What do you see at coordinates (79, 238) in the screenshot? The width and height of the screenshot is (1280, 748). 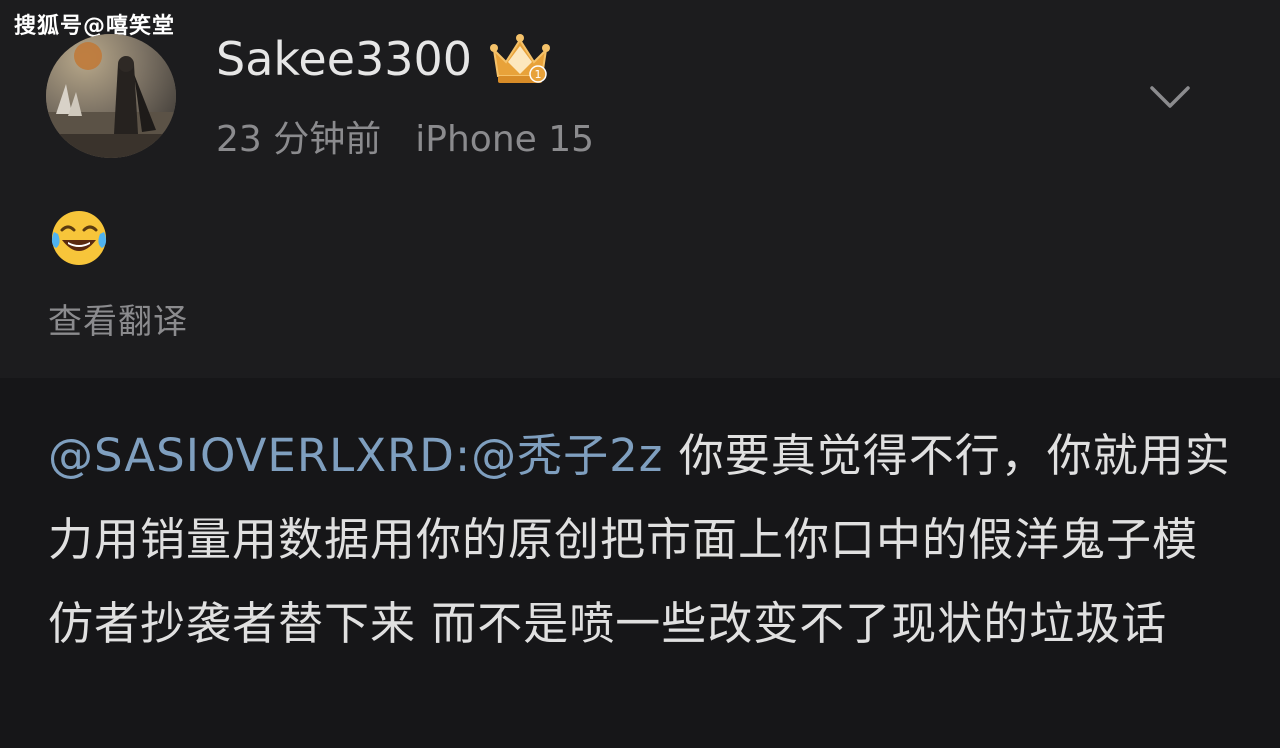 I see `laughing-tears-emoji-icon` at bounding box center [79, 238].